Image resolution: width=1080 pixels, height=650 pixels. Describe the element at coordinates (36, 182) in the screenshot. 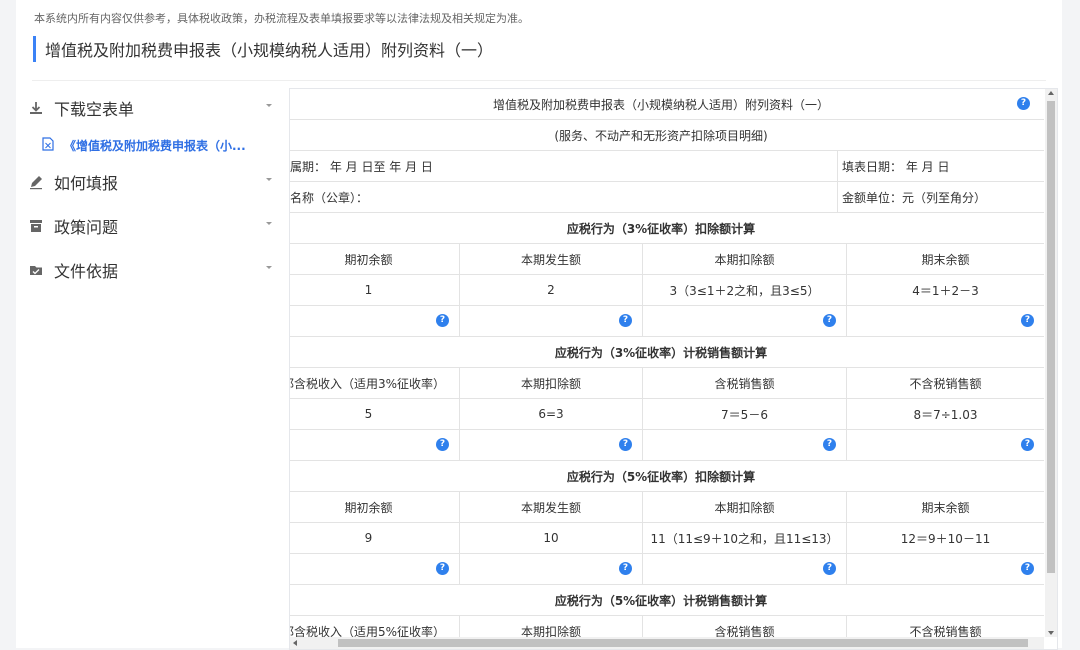

I see `pen-icon` at that location.